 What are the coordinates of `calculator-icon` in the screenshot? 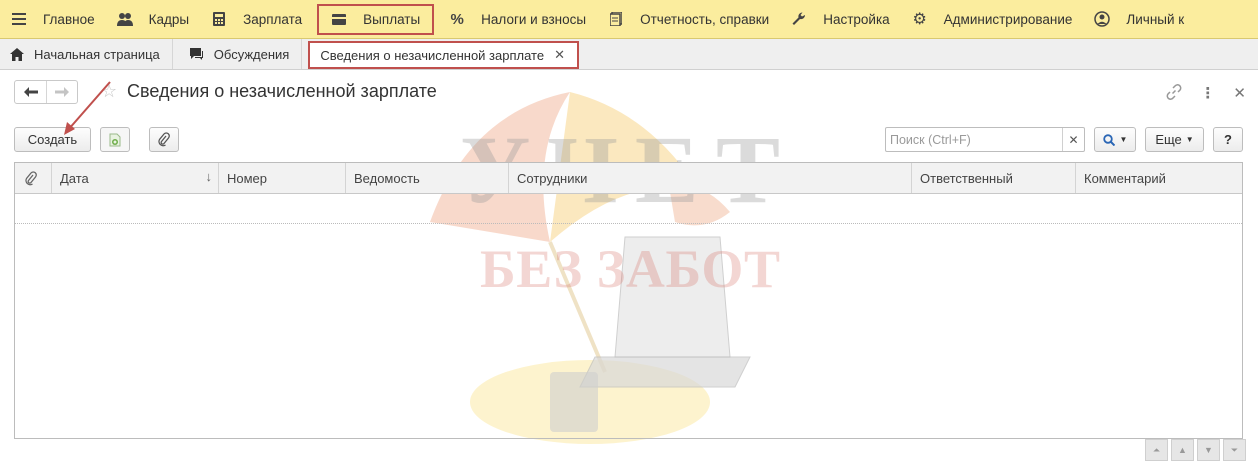 It's located at (219, 19).